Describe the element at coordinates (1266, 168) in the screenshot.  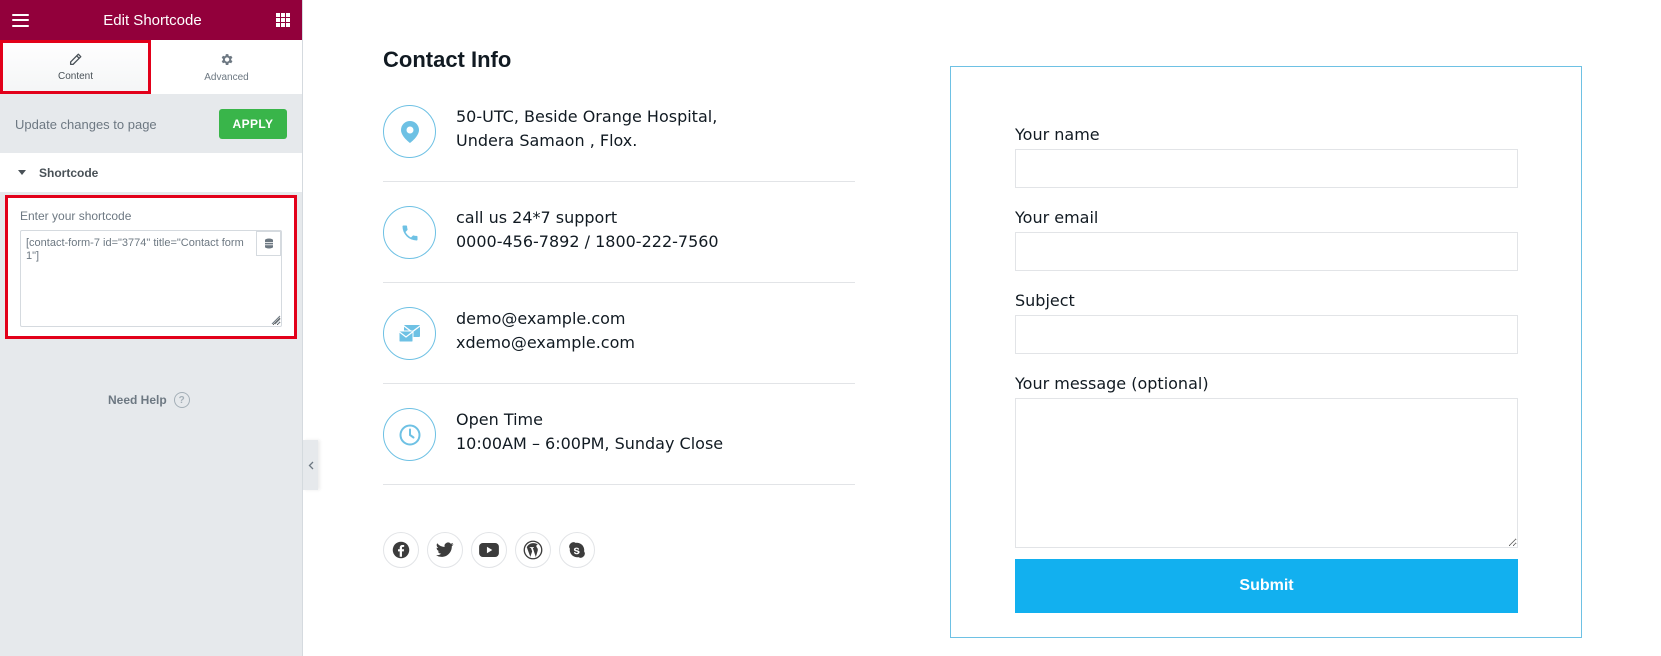
I see `name-field` at that location.